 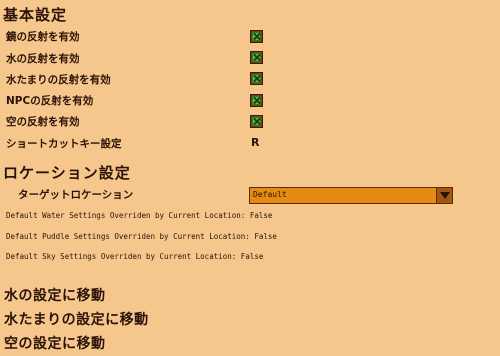 What do you see at coordinates (76, 319) in the screenshot?
I see `goto-puddle-settings-link: 水たまりの設定に移動` at bounding box center [76, 319].